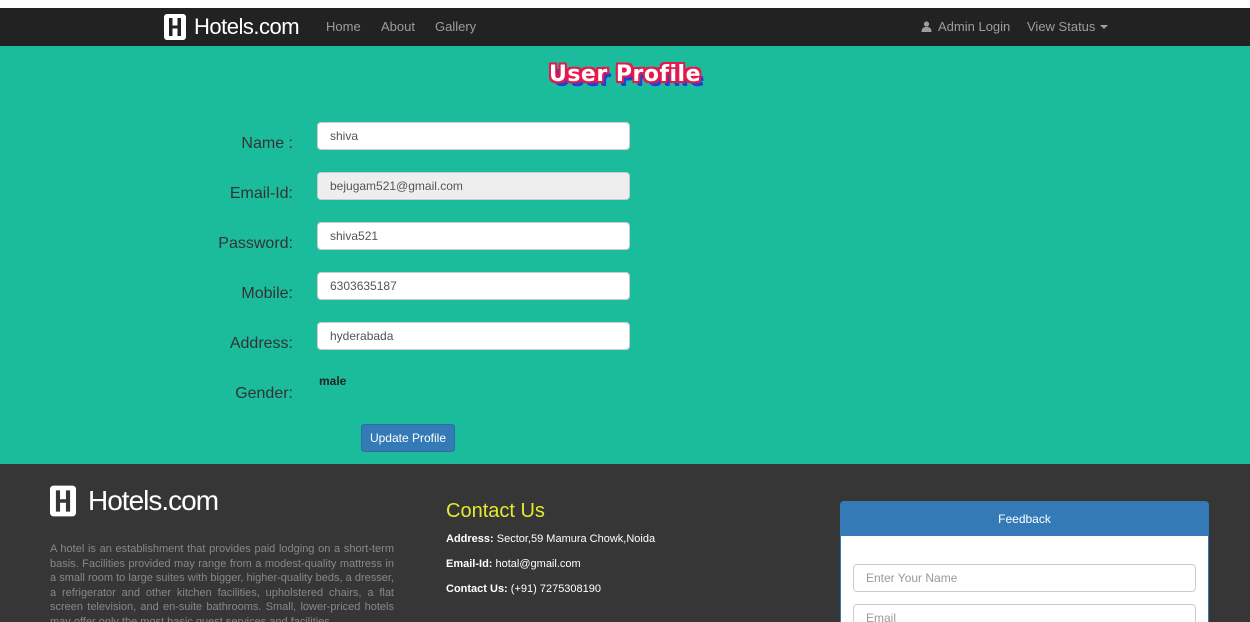 The image size is (1250, 622). What do you see at coordinates (477, 589) in the screenshot?
I see `contact-phone-label: Contact Us:` at bounding box center [477, 589].